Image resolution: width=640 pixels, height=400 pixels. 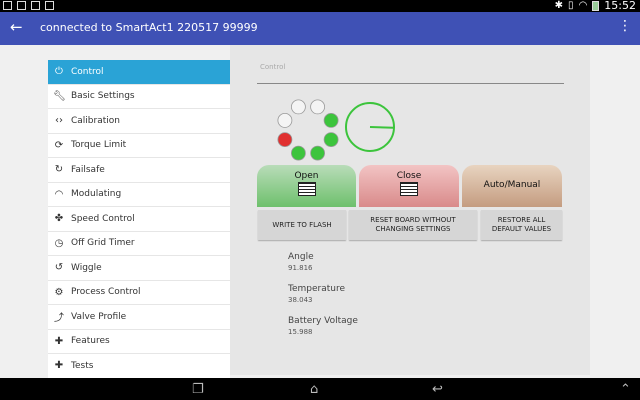 I want to click on sidebar-item-speed-control: ✤ Speed Control, so click(x=139, y=219).